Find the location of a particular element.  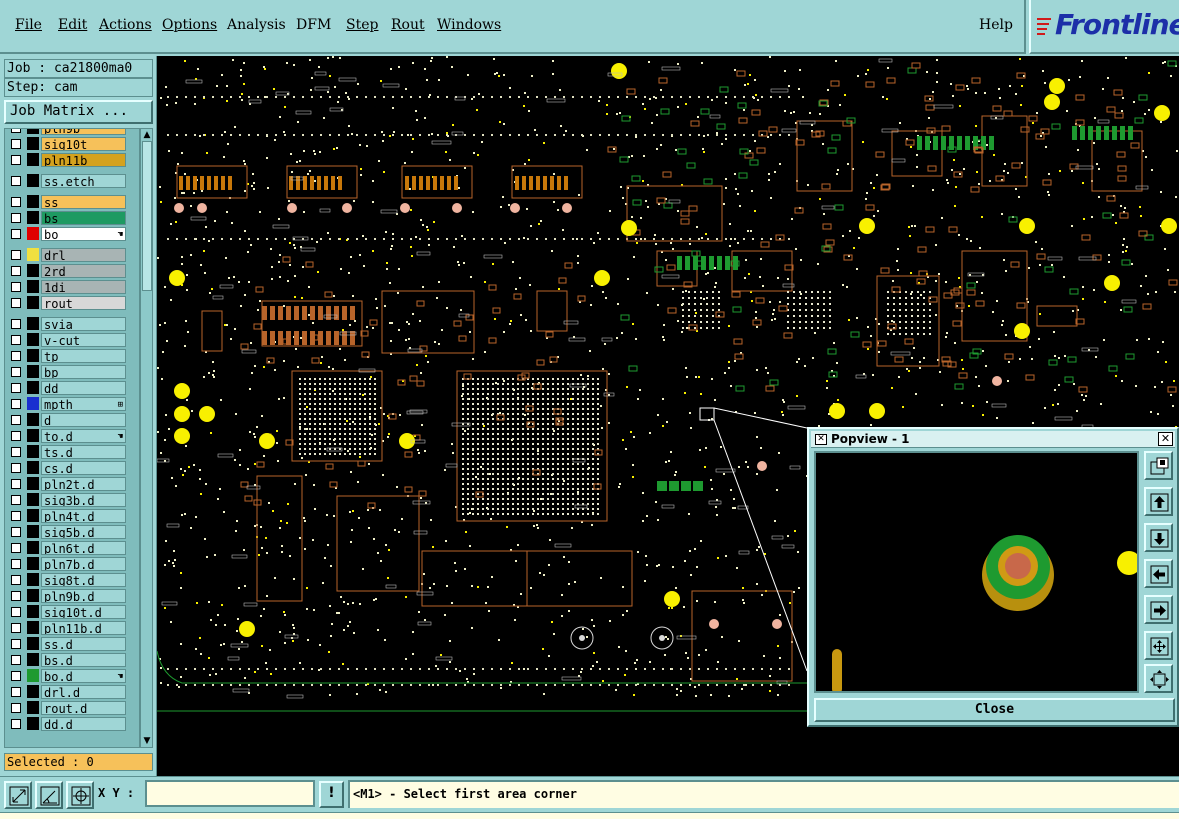

menu-file: File is located at coordinates (28, 25).